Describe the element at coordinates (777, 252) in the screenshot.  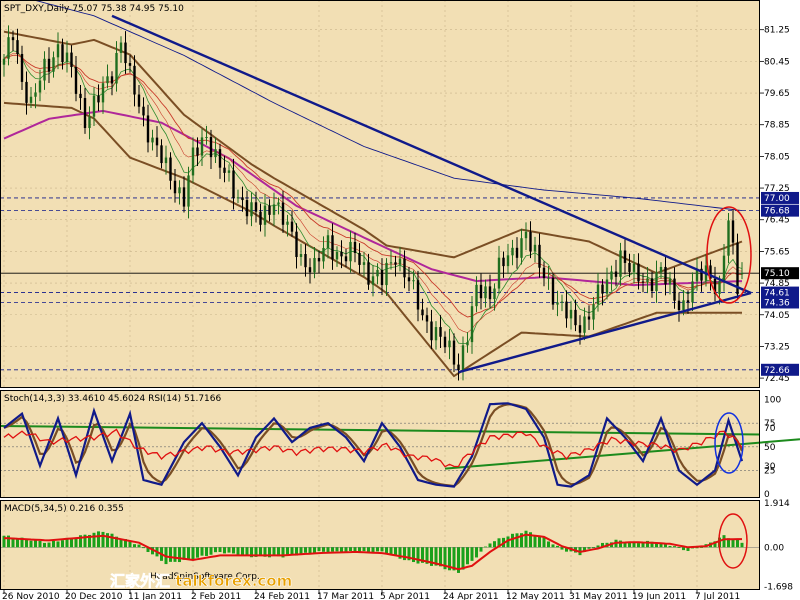
I see `price-tick-label: 75.65` at that location.